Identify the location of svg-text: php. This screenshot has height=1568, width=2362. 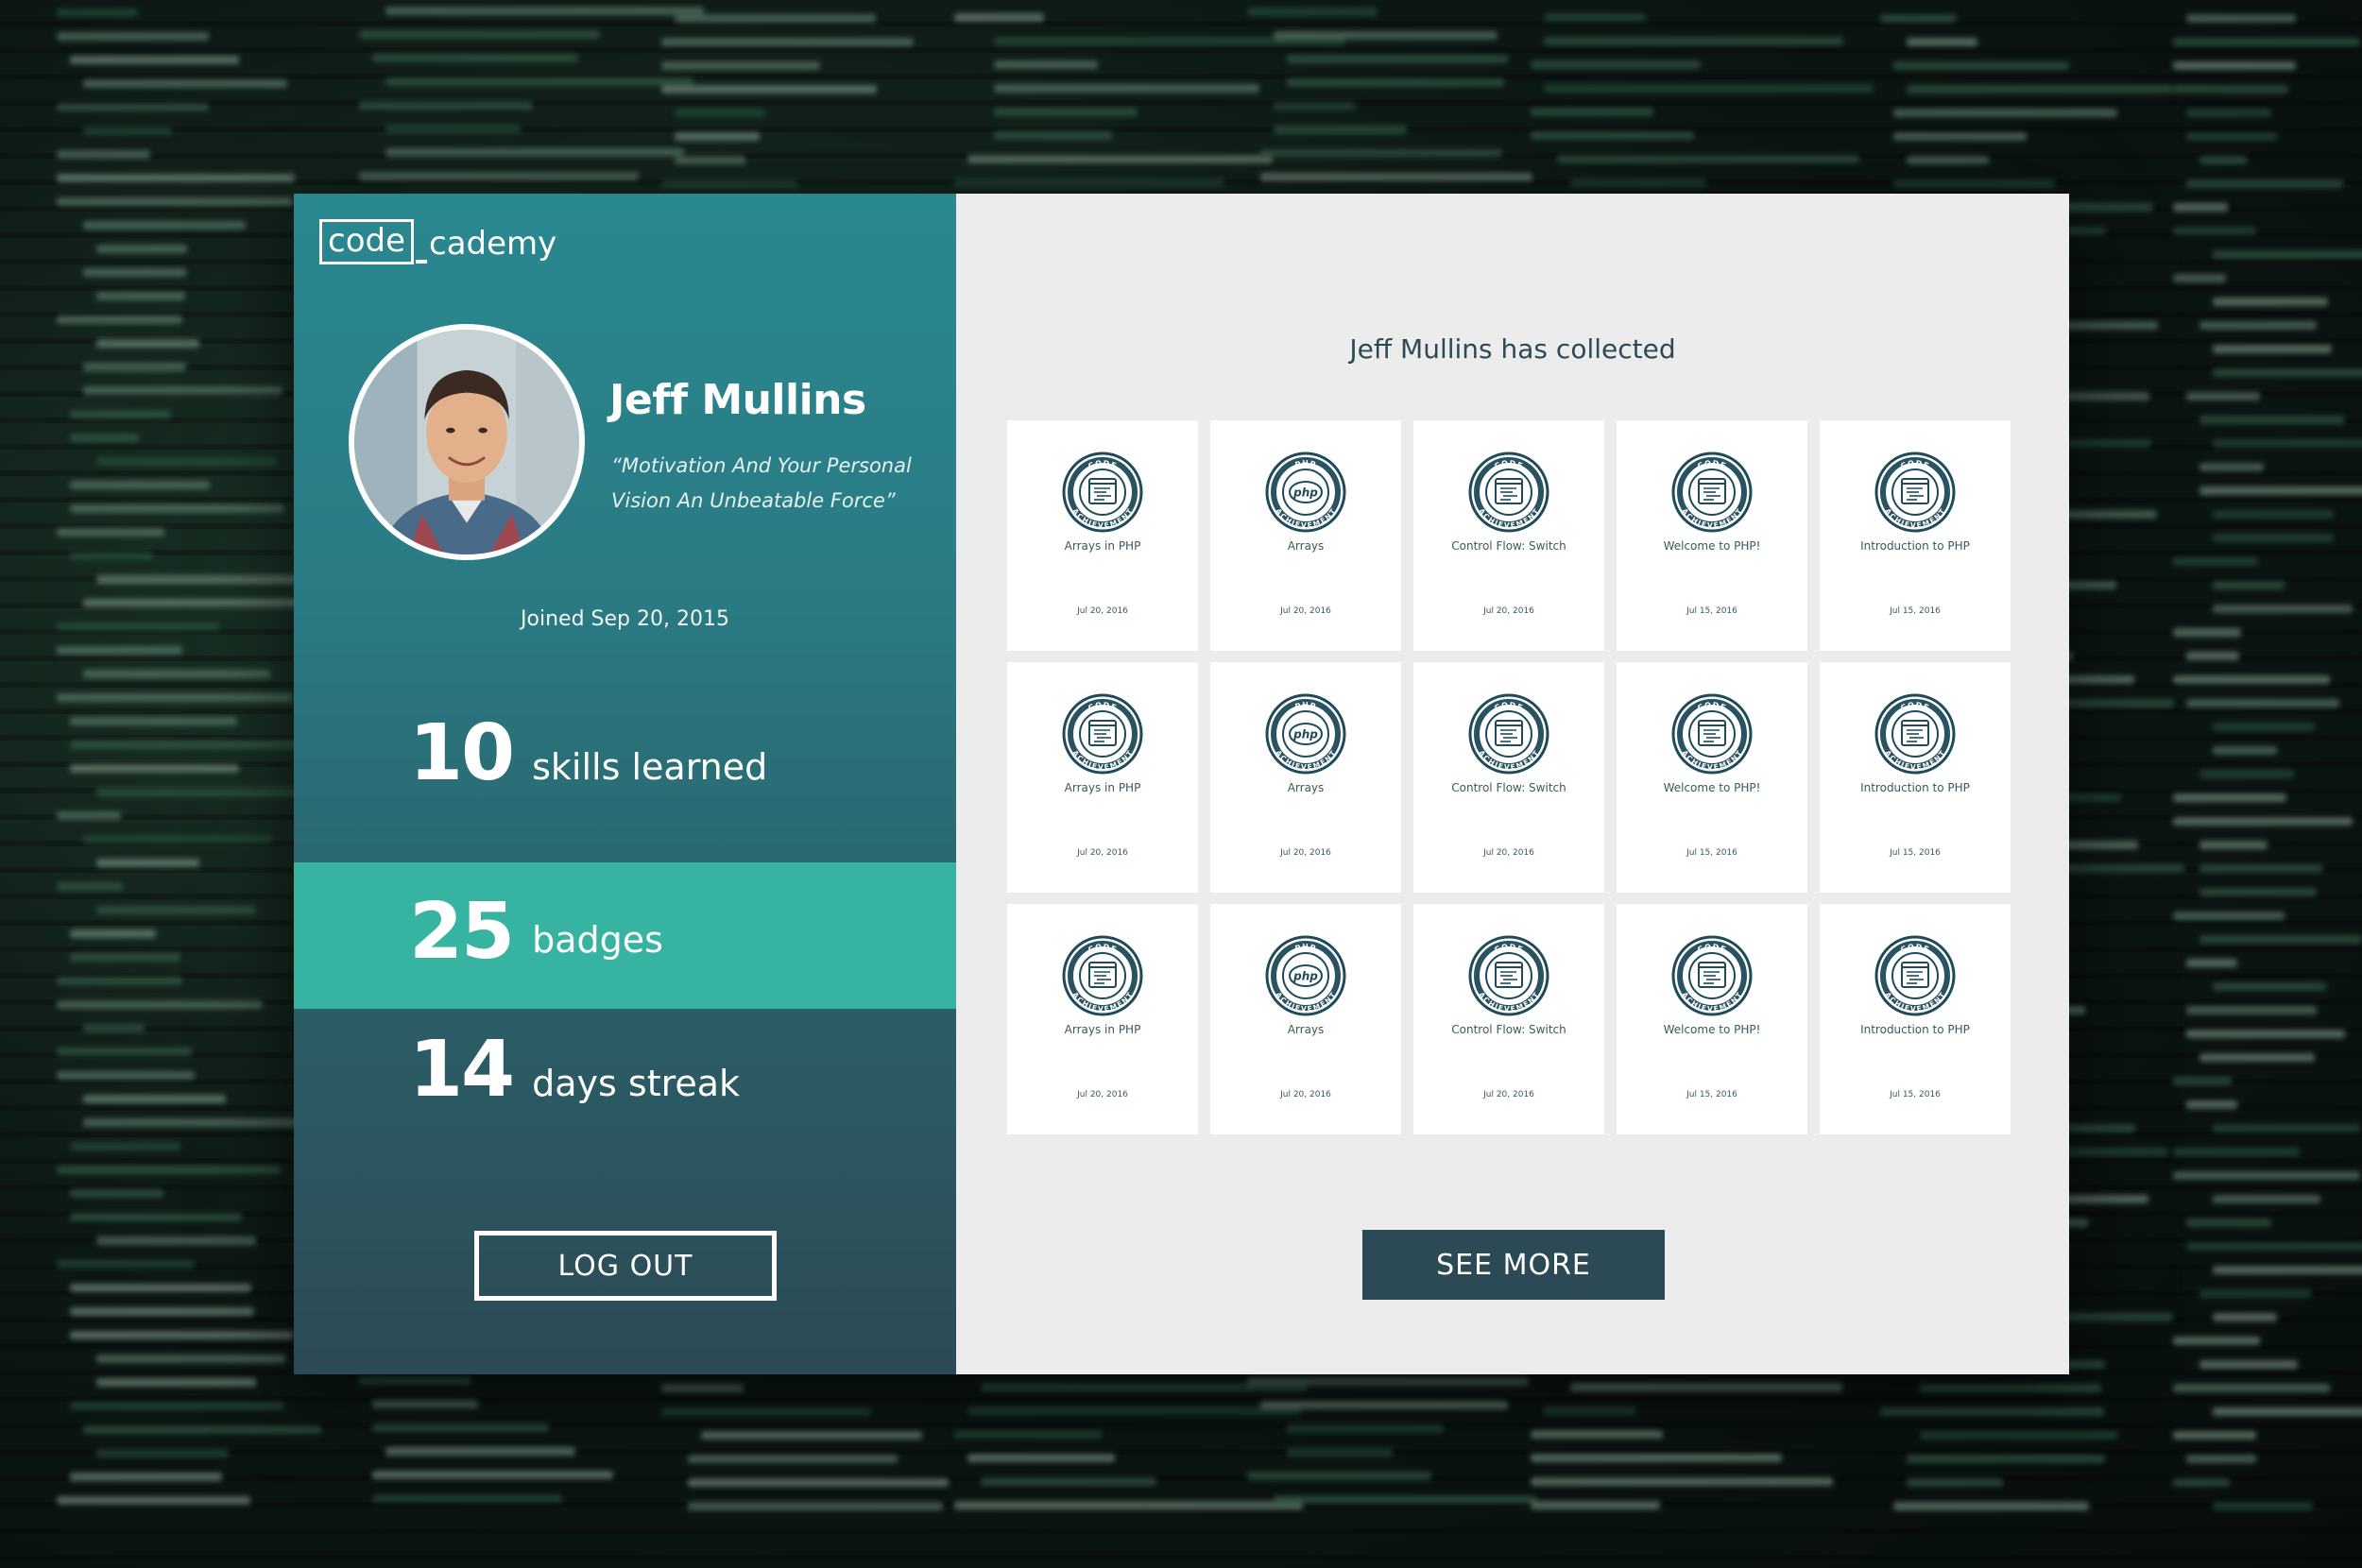
(1305, 734).